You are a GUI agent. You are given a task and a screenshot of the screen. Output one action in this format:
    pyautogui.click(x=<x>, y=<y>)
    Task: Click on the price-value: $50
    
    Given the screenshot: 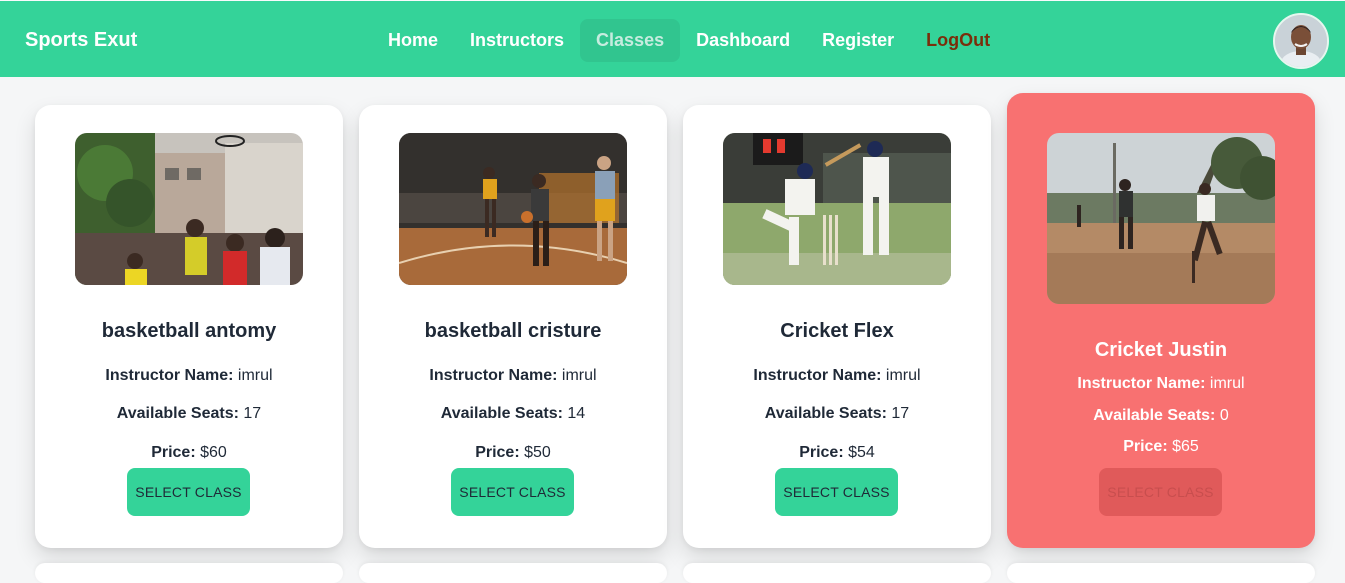 What is the action you would take?
    pyautogui.click(x=537, y=452)
    